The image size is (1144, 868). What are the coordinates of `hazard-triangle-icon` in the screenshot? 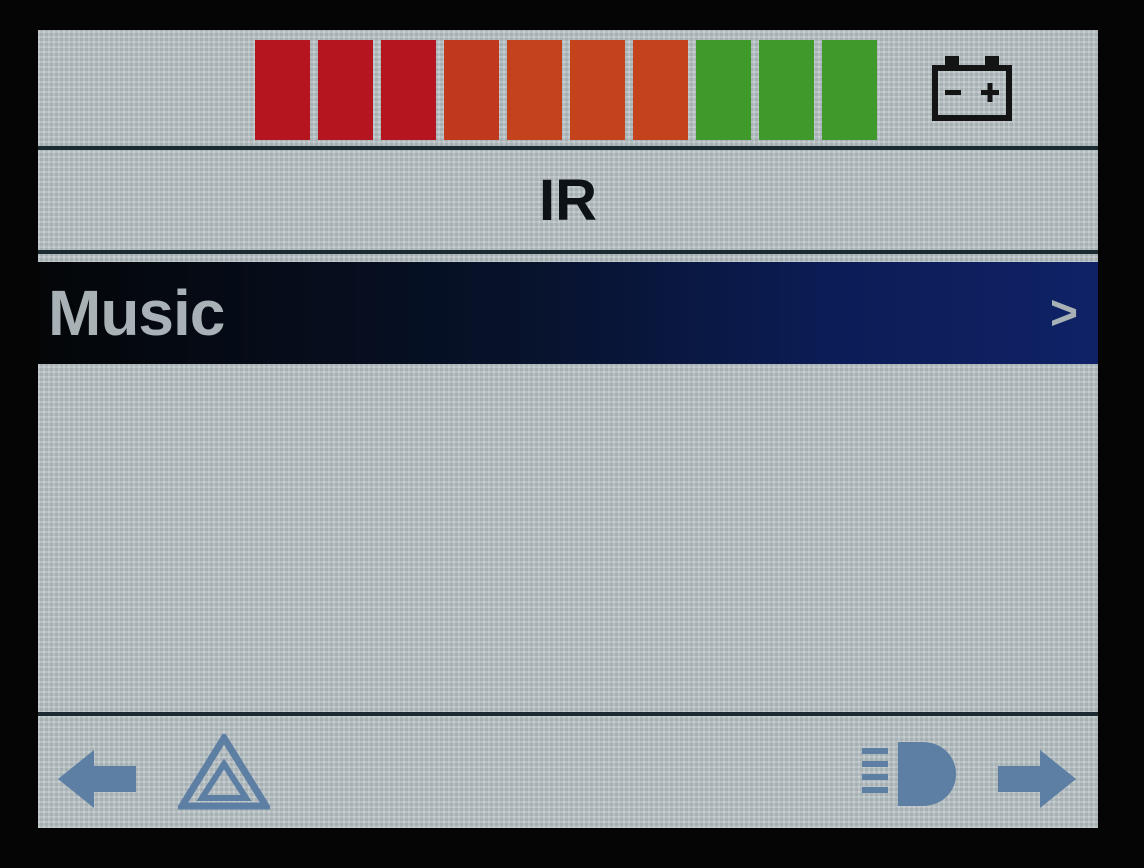 It's located at (224, 772).